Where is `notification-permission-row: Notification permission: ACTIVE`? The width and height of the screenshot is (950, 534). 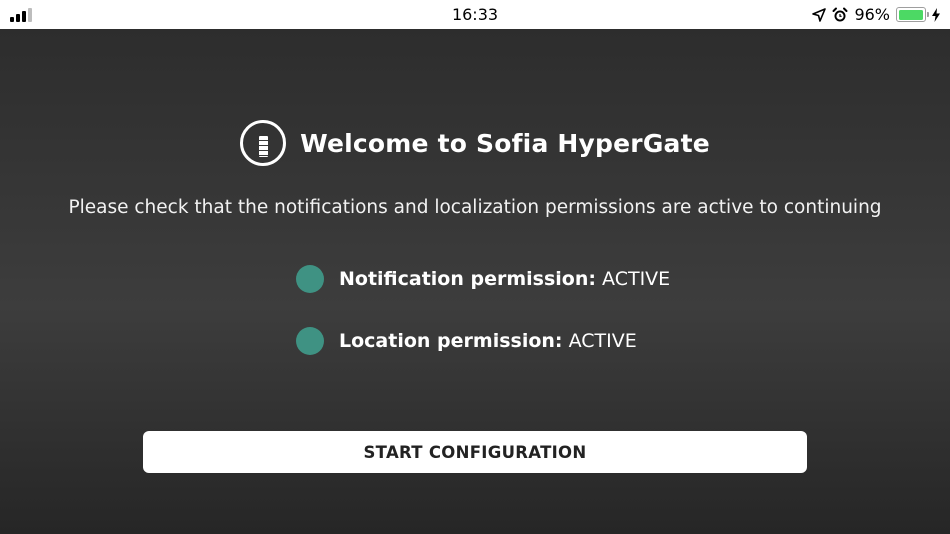 notification-permission-row: Notification permission: ACTIVE is located at coordinates (483, 279).